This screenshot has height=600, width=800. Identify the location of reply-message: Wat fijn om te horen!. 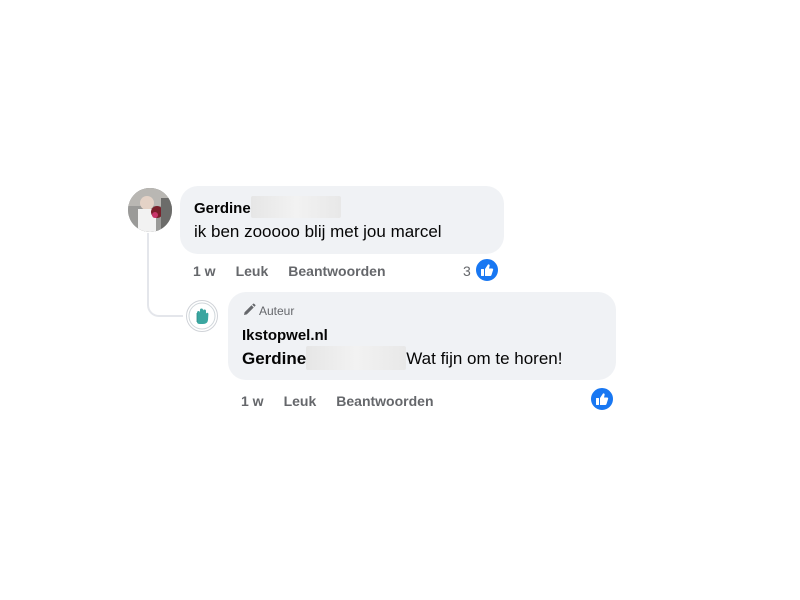
(484, 358).